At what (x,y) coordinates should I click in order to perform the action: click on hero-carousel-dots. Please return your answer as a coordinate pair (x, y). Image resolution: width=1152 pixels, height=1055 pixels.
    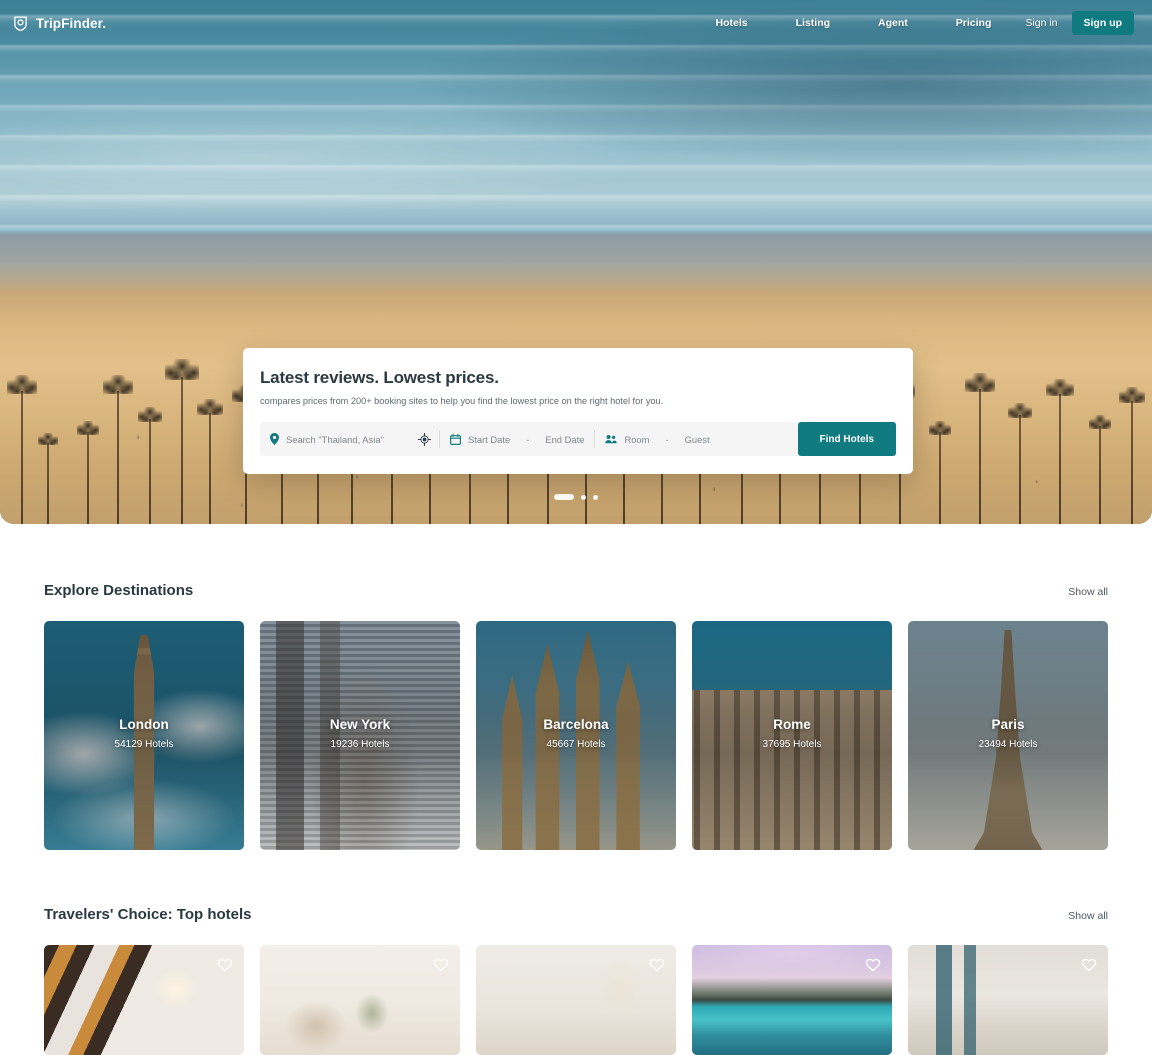
    Looking at the image, I should click on (576, 497).